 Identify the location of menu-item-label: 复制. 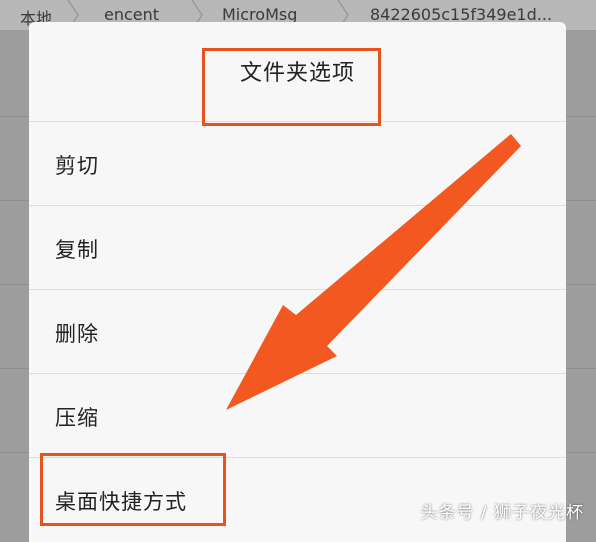
(77, 250).